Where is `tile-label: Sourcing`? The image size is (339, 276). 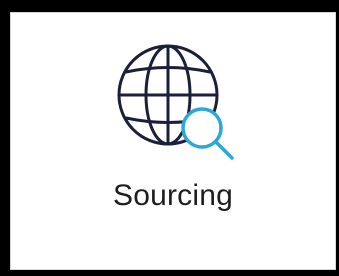 tile-label: Sourcing is located at coordinates (172, 195).